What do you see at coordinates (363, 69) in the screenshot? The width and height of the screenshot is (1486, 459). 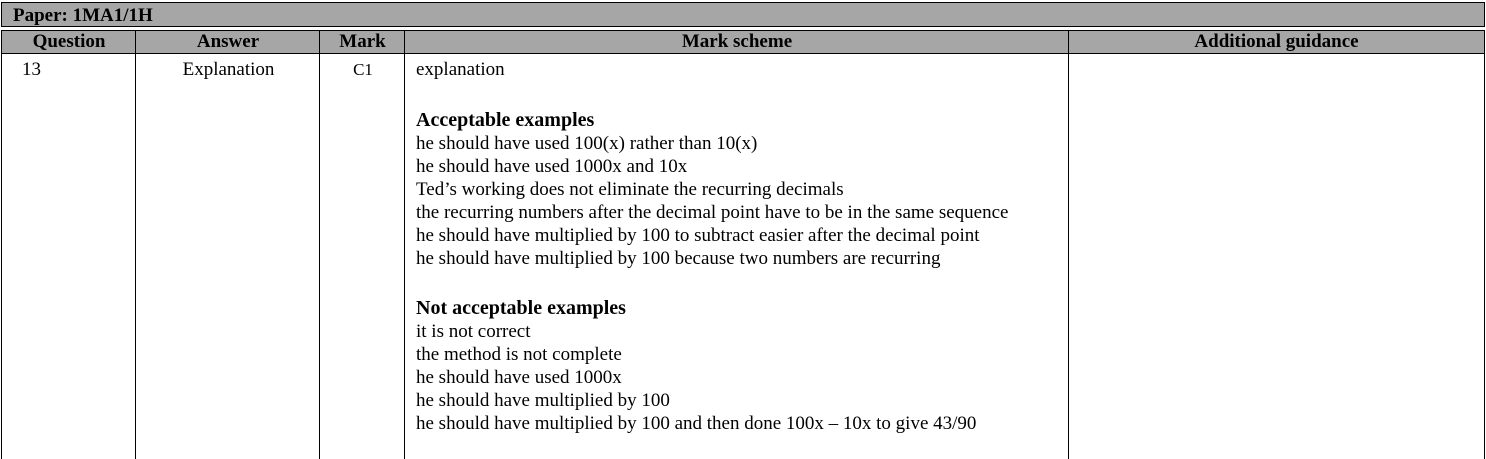 I see `mark-cell: C1` at bounding box center [363, 69].